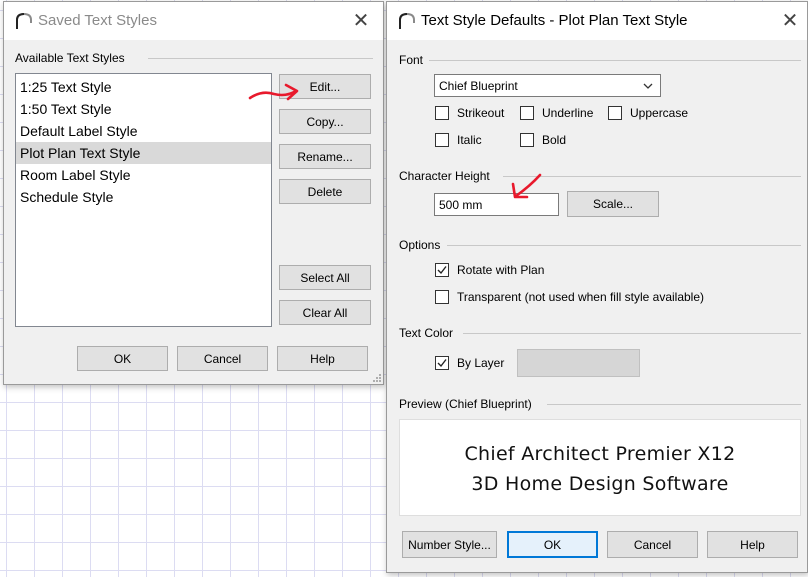  I want to click on text-color-group-label: Text Color, so click(426, 333).